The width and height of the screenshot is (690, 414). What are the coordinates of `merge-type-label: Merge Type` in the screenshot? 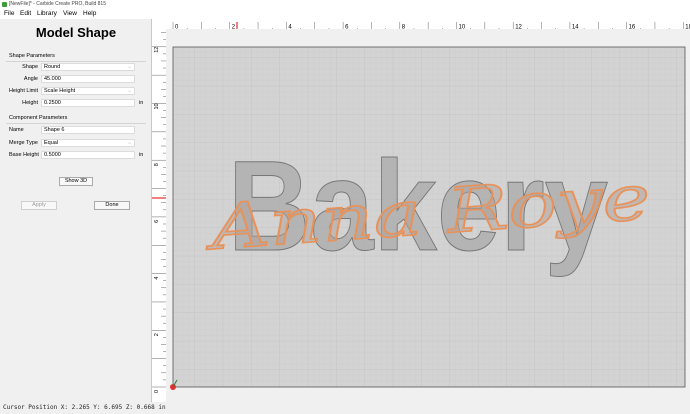 It's located at (23, 143).